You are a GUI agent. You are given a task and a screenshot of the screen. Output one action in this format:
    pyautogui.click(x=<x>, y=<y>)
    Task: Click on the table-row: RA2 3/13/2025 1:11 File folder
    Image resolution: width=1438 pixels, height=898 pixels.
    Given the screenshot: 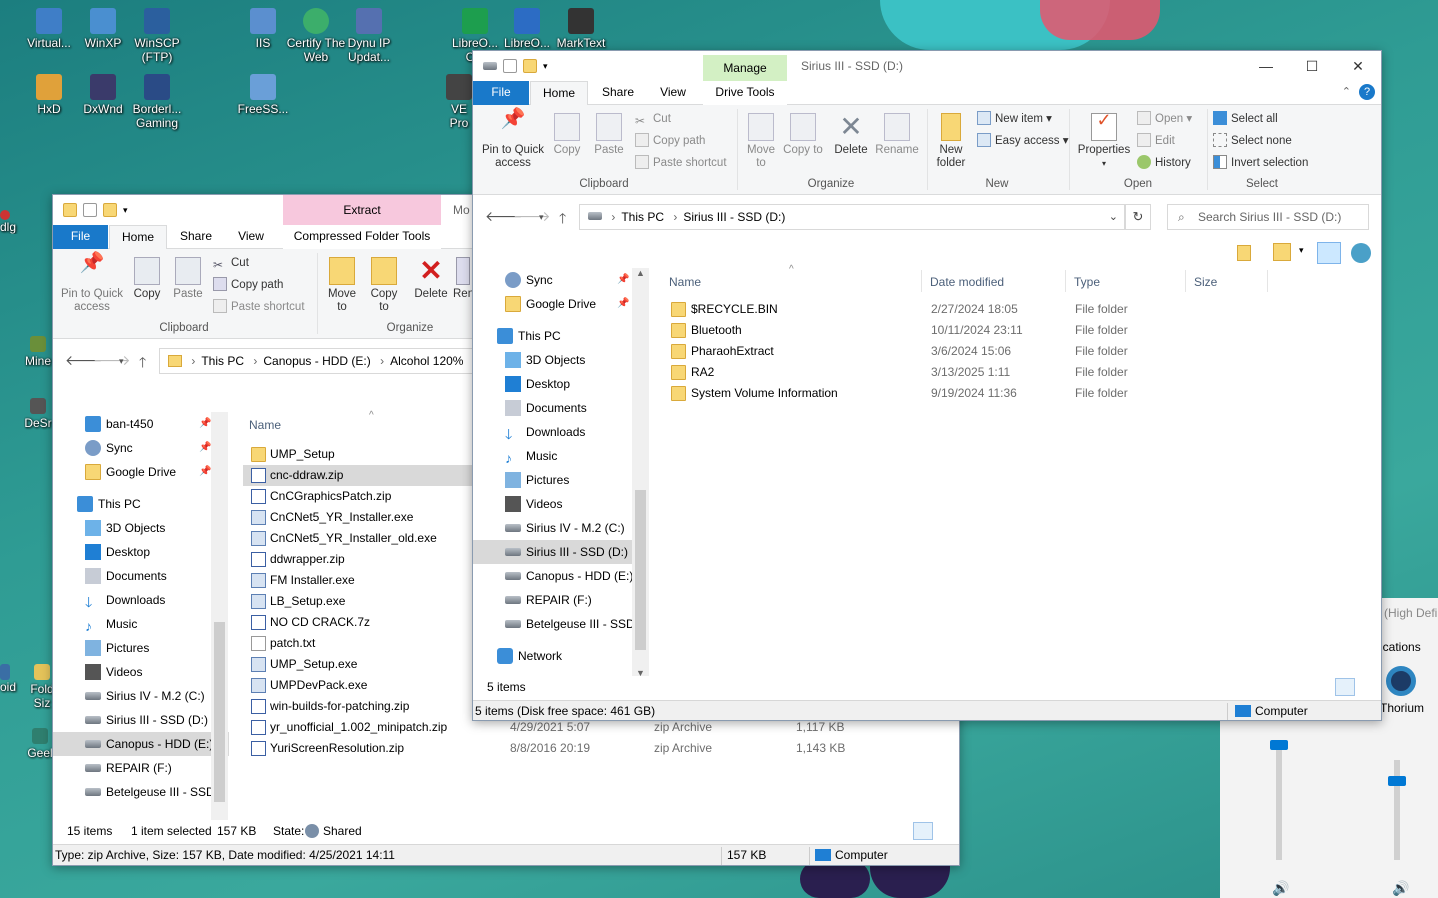 What is the action you would take?
    pyautogui.click(x=1022, y=372)
    